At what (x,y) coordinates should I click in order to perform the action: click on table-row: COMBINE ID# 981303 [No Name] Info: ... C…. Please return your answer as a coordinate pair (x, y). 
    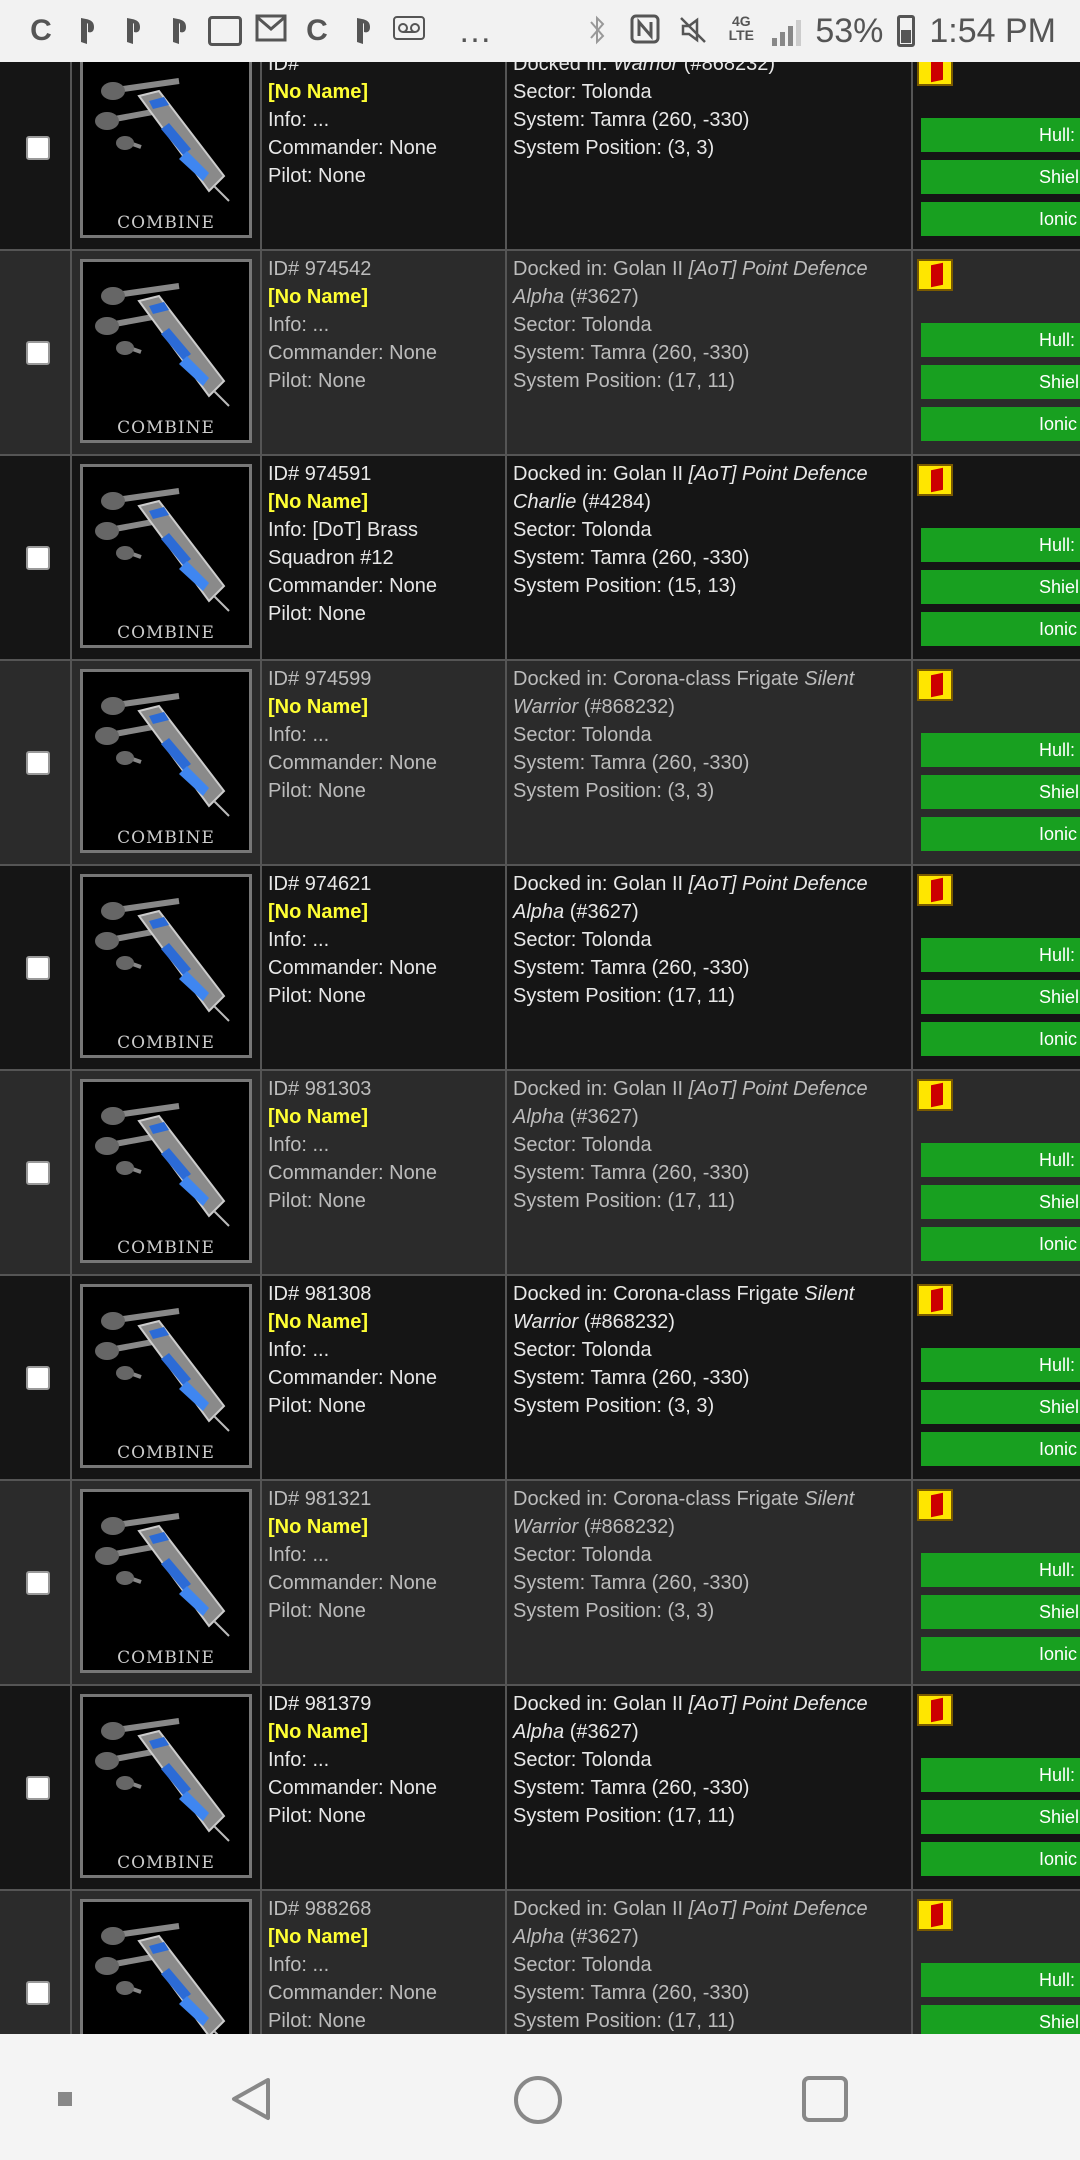
    Looking at the image, I should click on (540, 1173).